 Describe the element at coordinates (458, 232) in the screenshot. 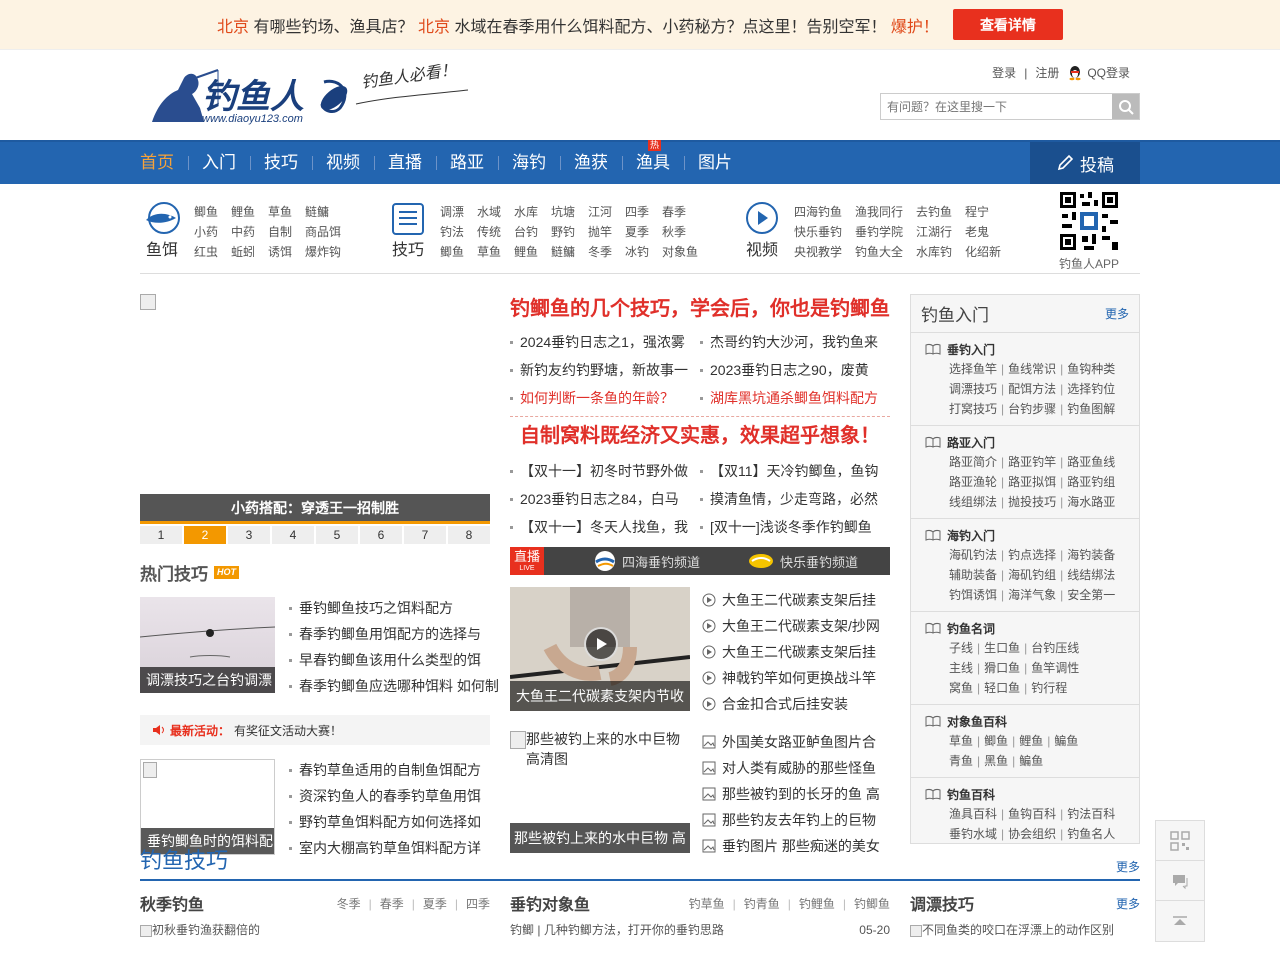

I see `subnav-link: 钓法` at that location.